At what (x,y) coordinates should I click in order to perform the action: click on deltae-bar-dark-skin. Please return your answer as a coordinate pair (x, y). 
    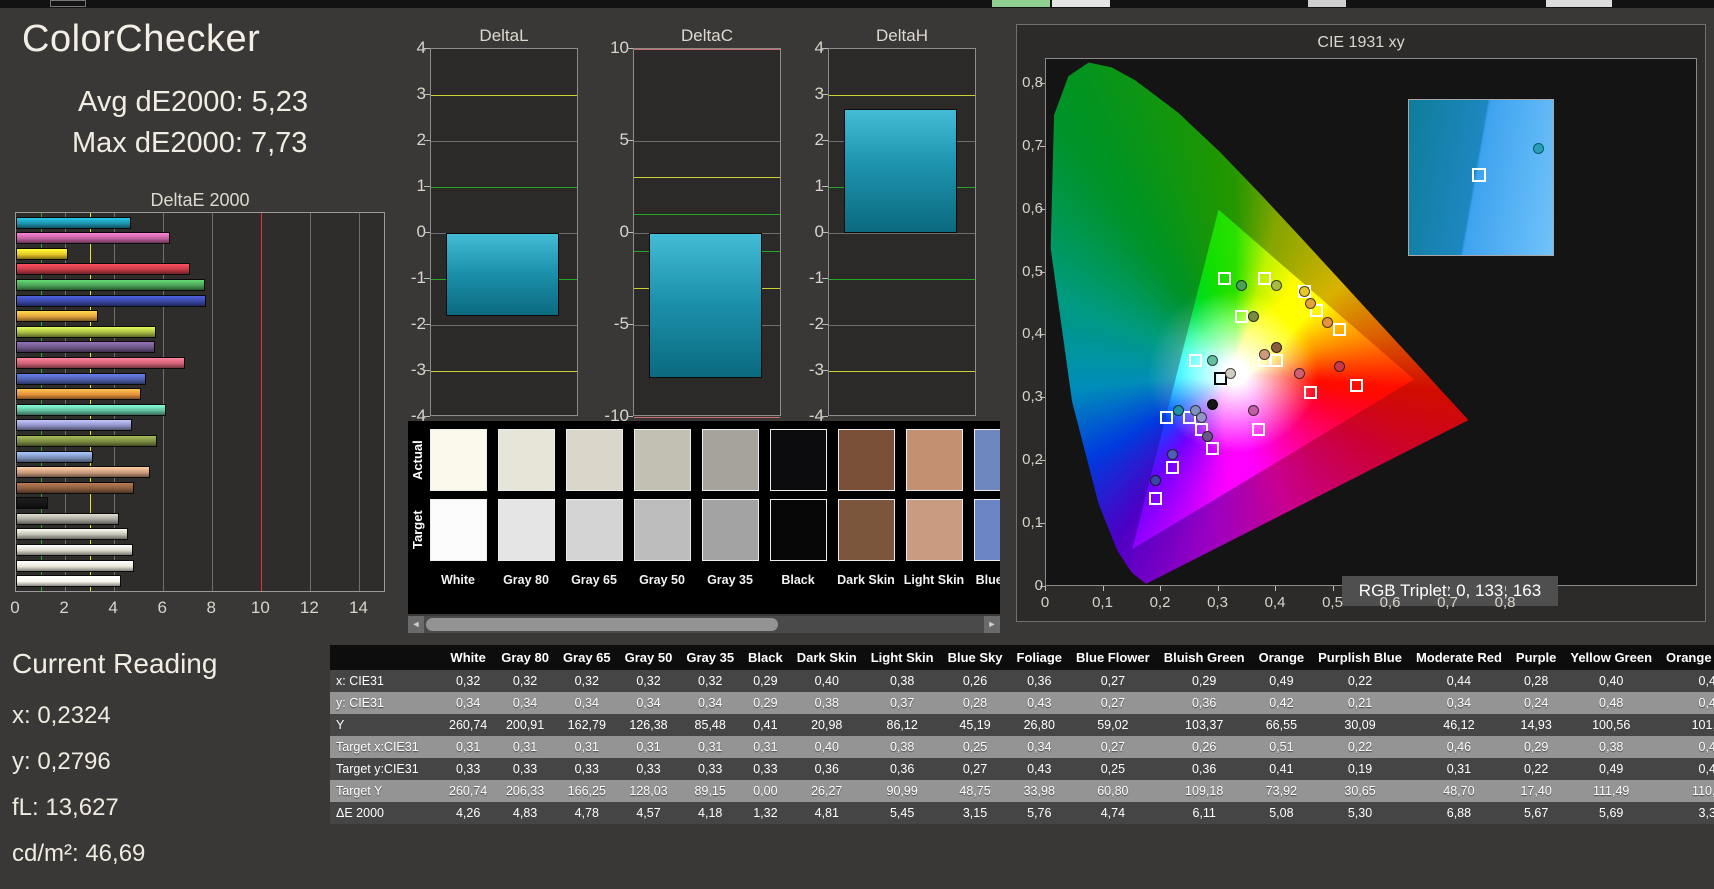
    Looking at the image, I should click on (75, 487).